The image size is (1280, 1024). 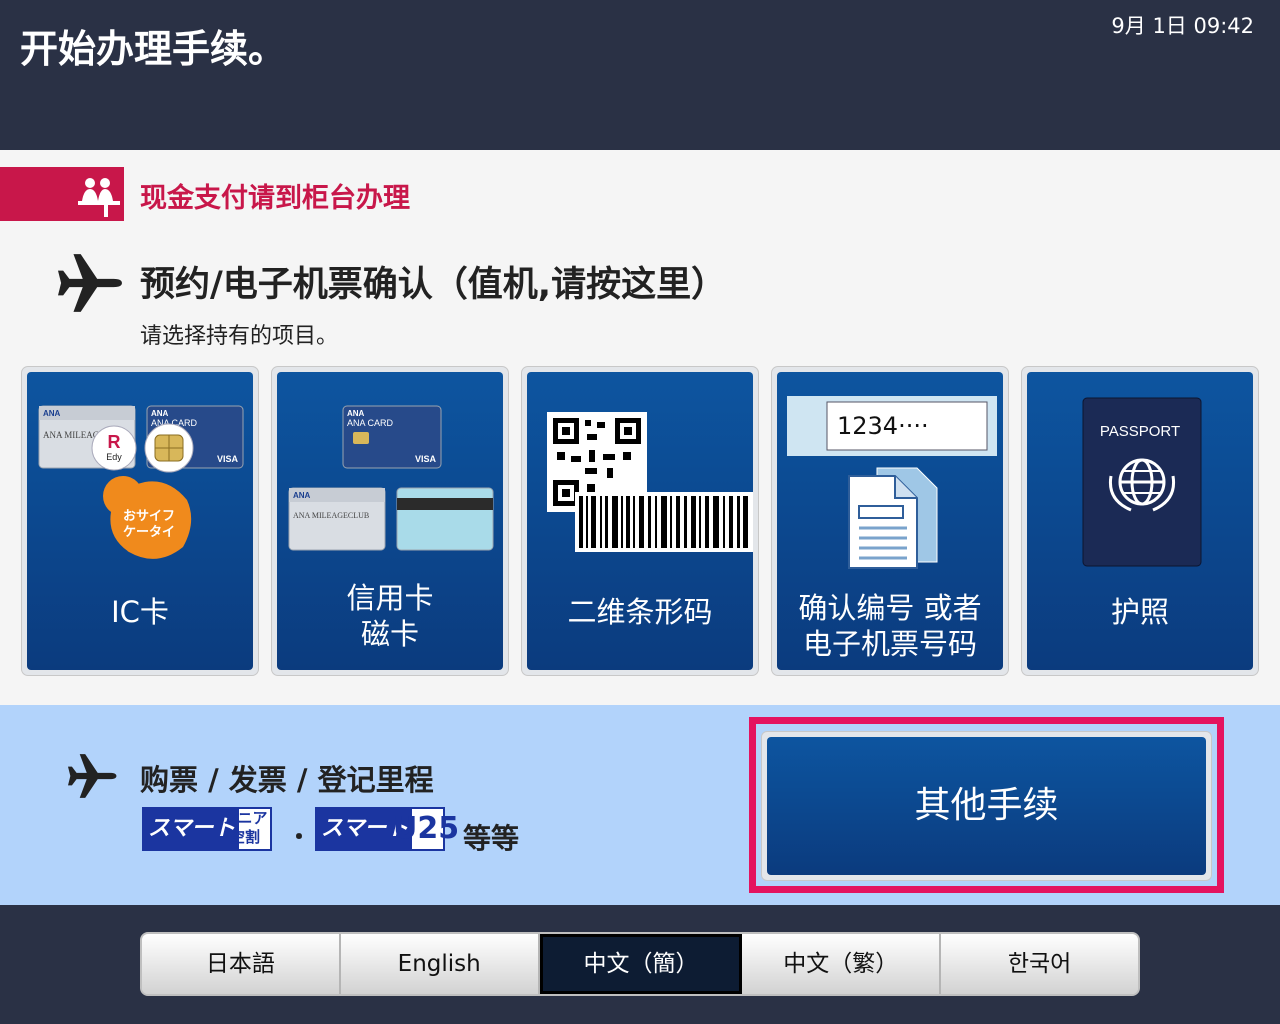 I want to click on sample-number: 1234····, so click(x=883, y=426).